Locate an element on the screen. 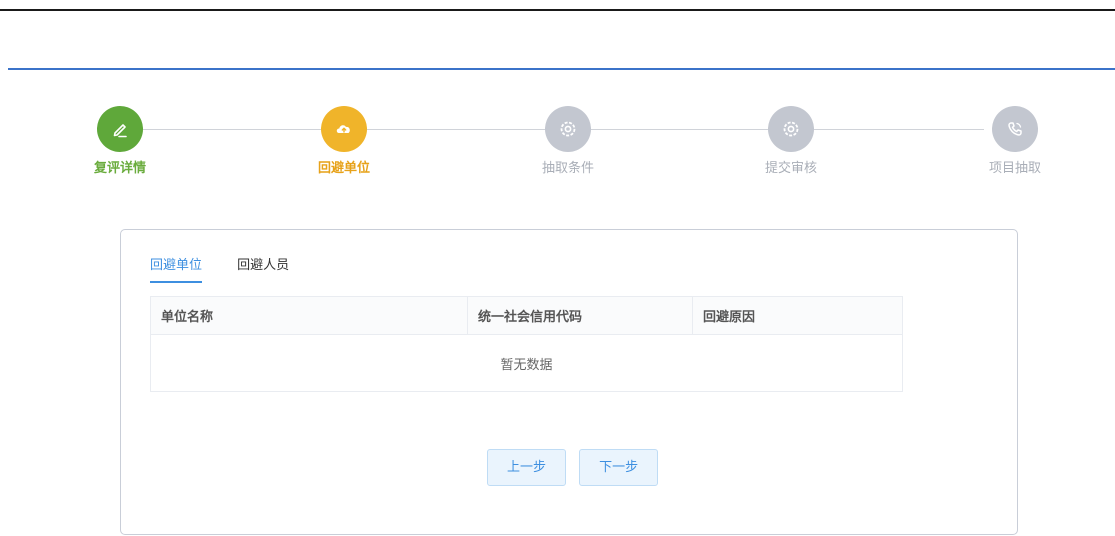 The height and width of the screenshot is (536, 1115). pencil-icon is located at coordinates (120, 131).